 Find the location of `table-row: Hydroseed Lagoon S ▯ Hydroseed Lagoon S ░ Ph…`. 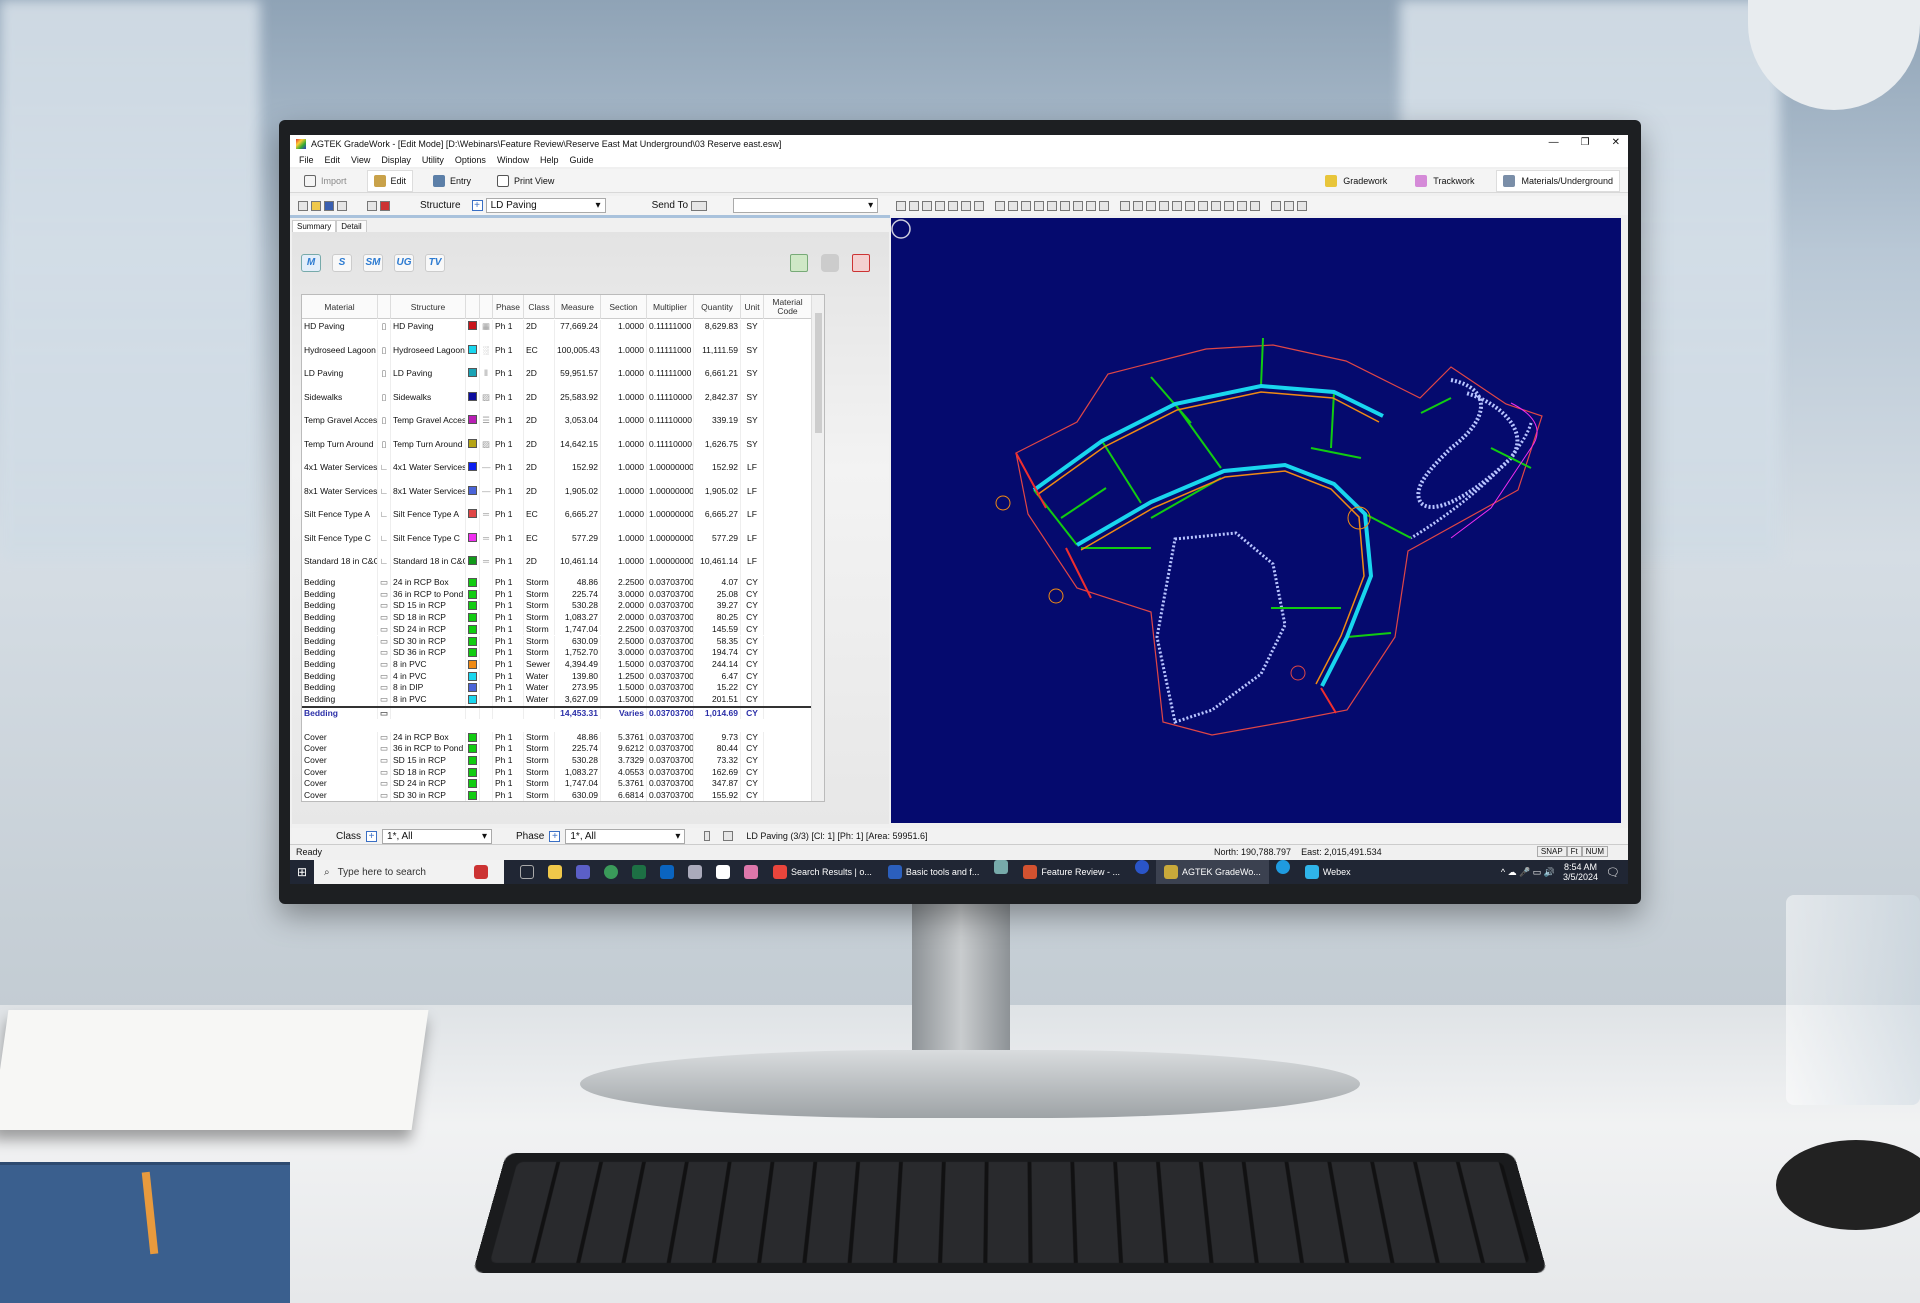

table-row: Hydroseed Lagoon S ▯ Hydroseed Lagoon S ░ Ph… is located at coordinates (557, 355).